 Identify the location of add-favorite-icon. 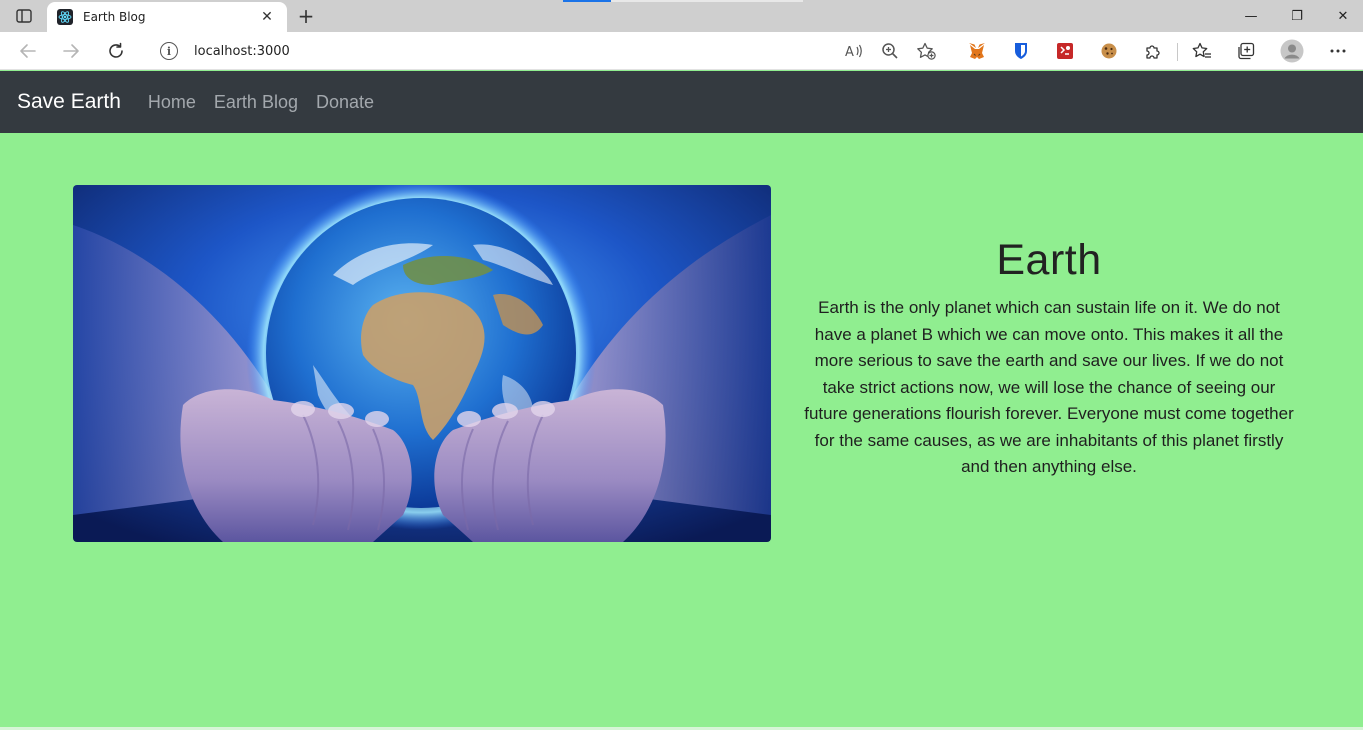
(926, 51).